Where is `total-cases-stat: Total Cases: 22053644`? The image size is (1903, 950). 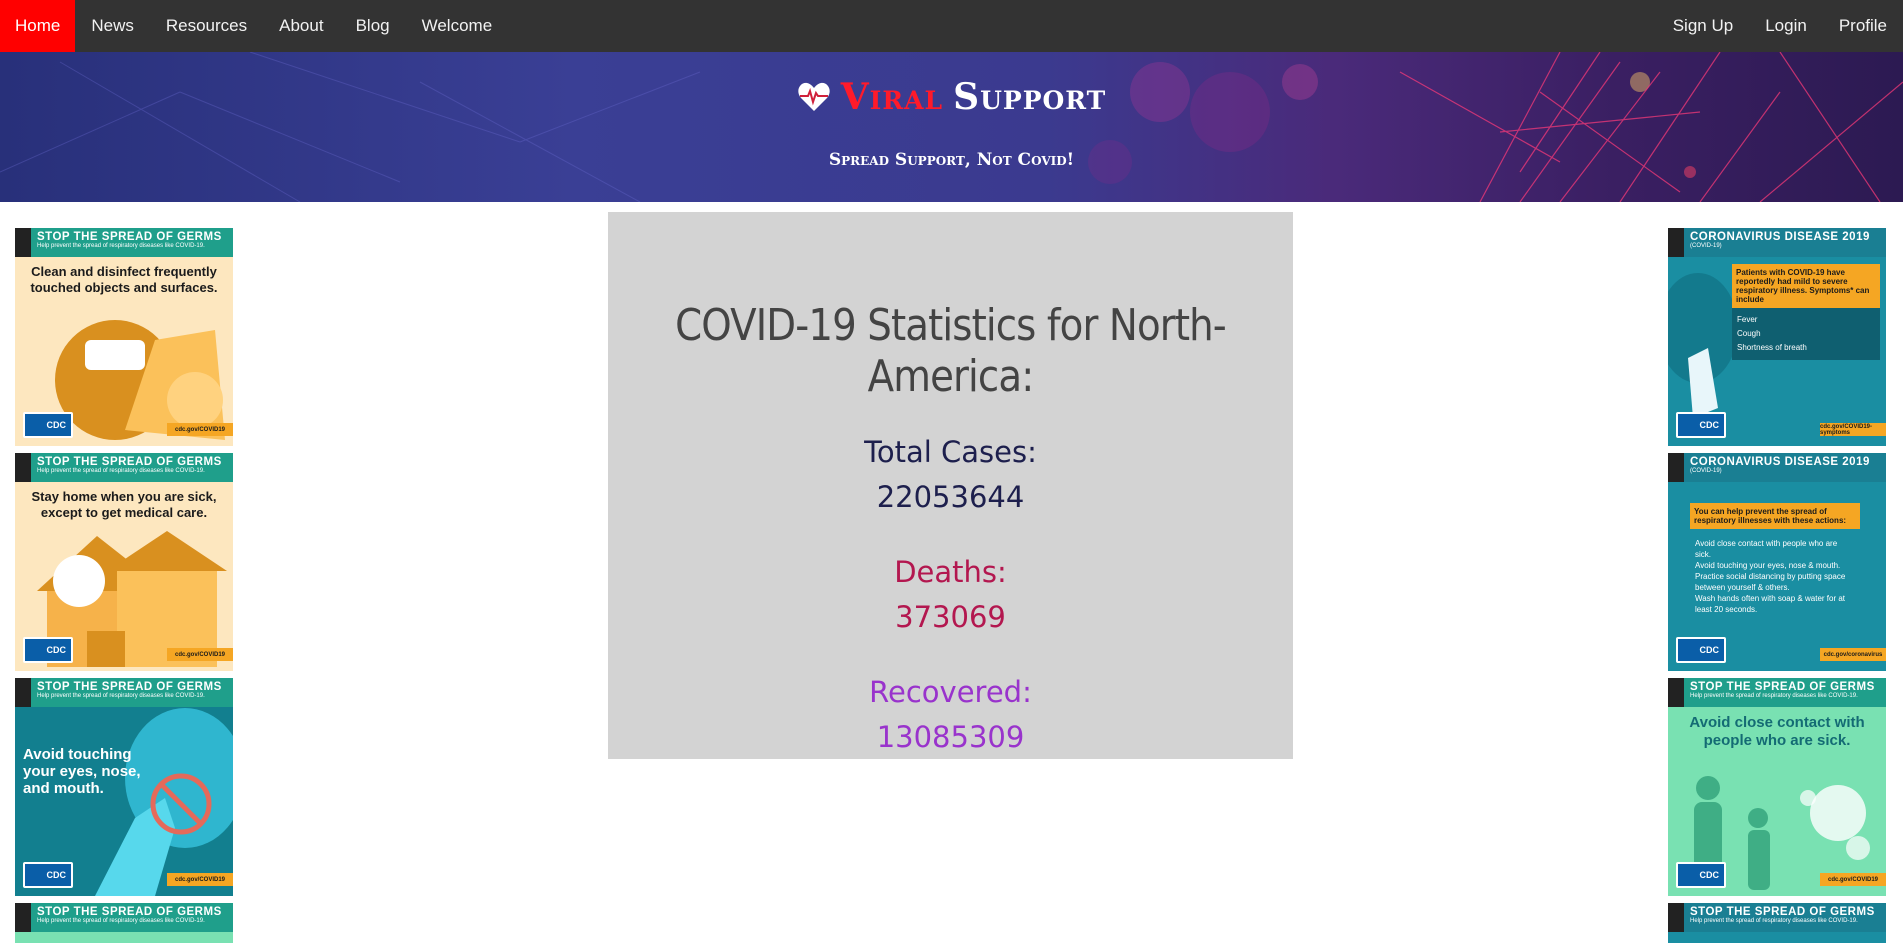 total-cases-stat: Total Cases: 22053644 is located at coordinates (950, 475).